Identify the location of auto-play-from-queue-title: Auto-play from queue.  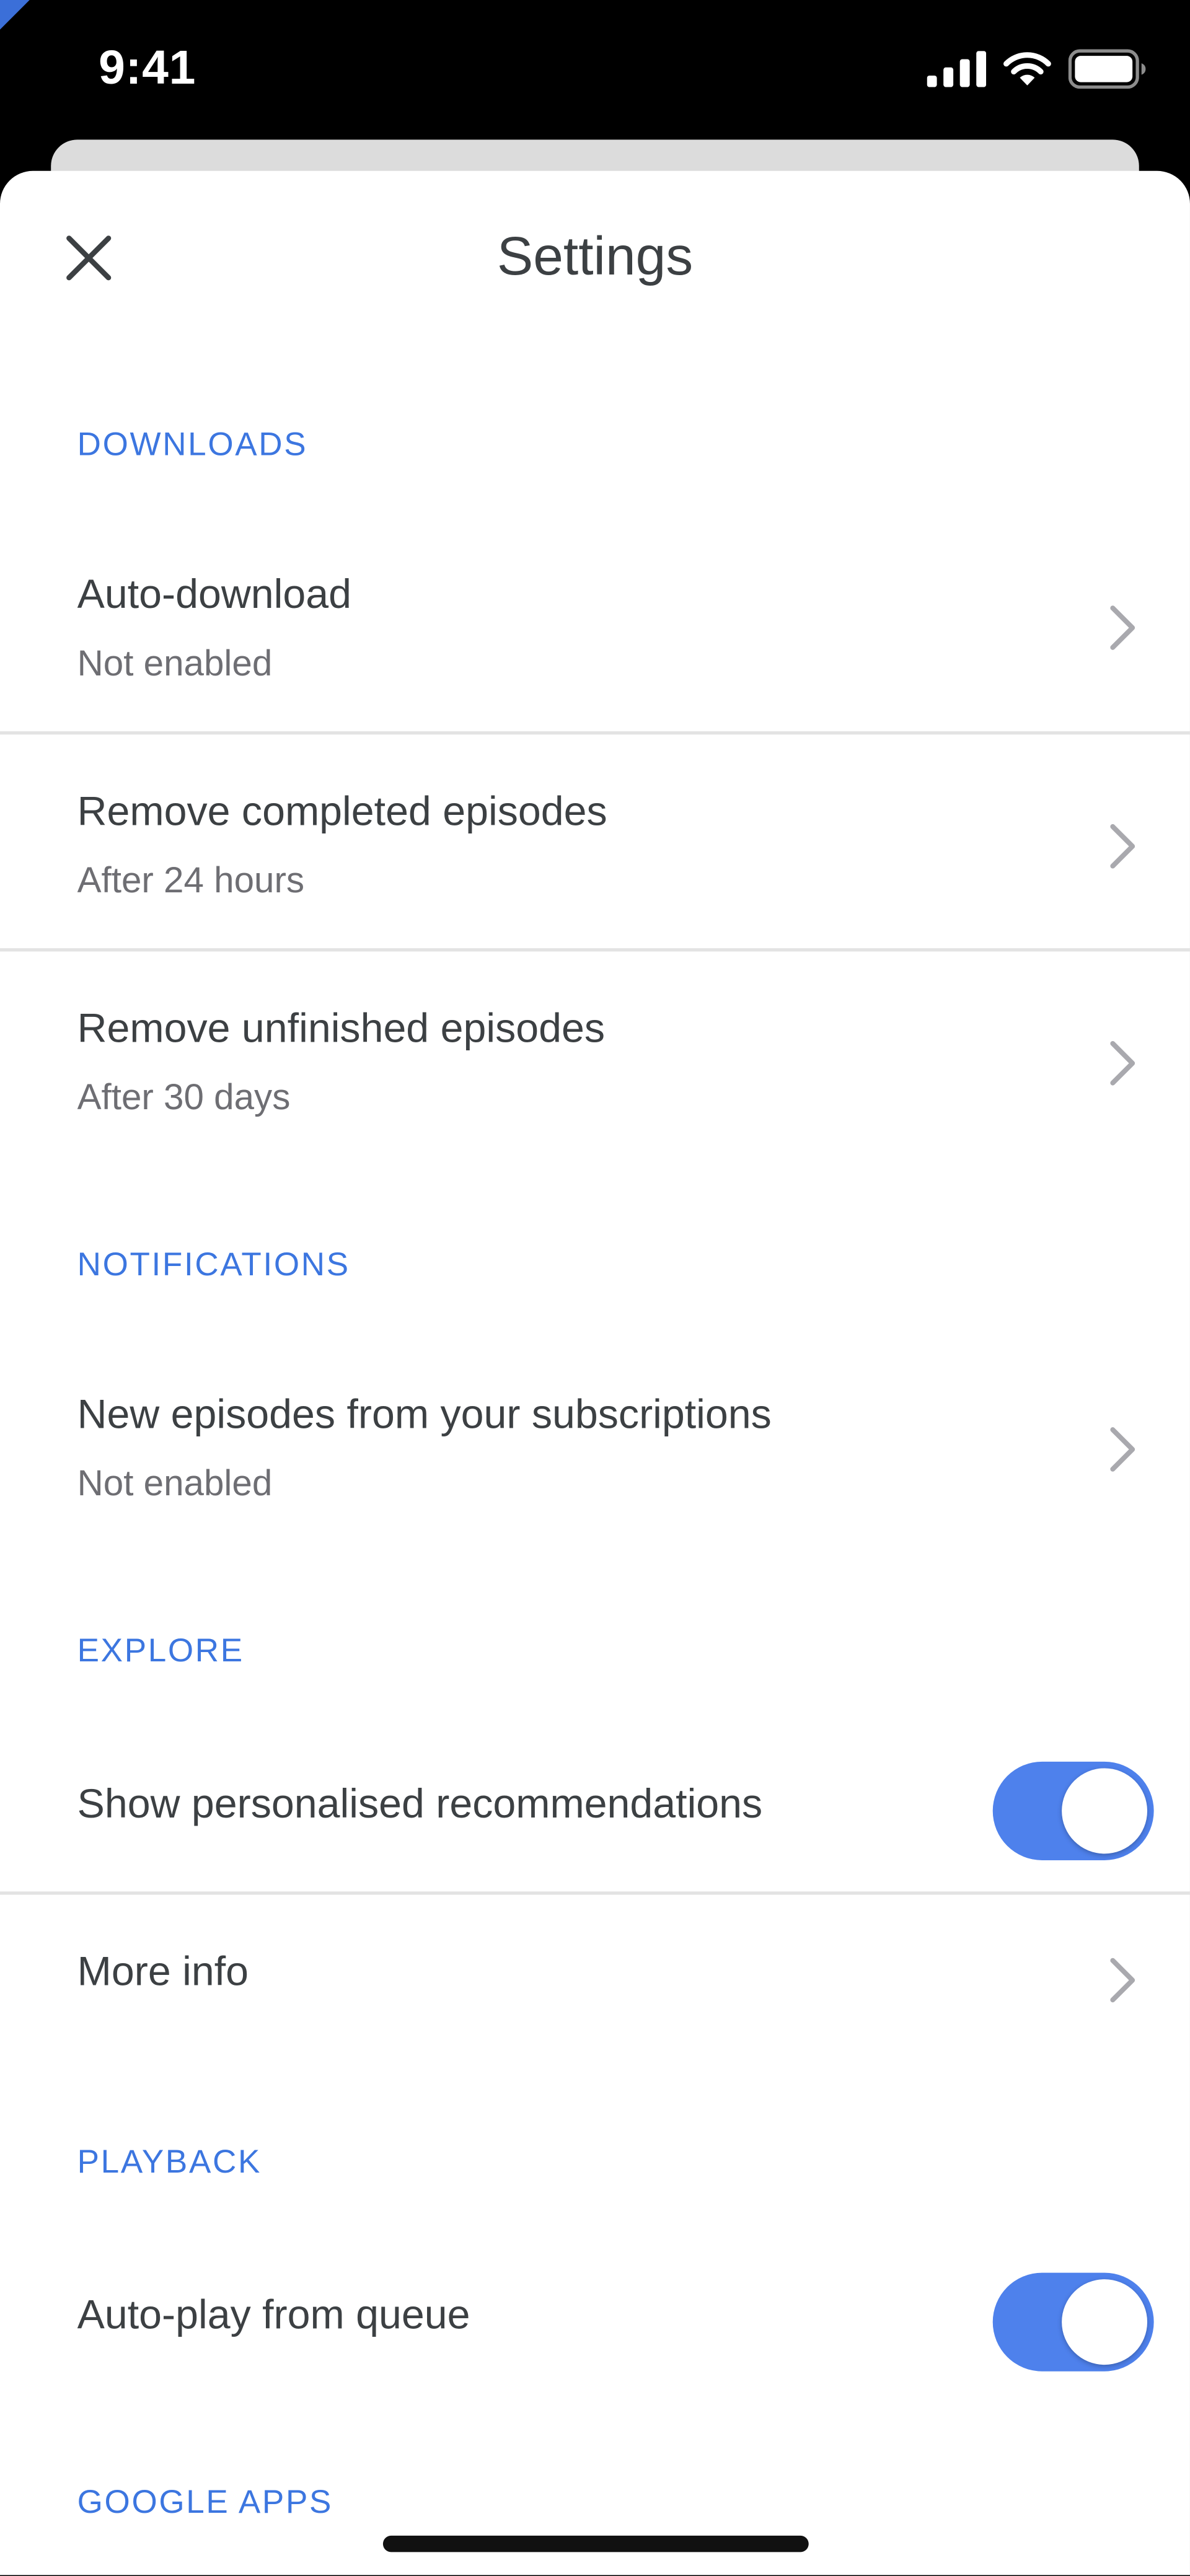
(273, 2315).